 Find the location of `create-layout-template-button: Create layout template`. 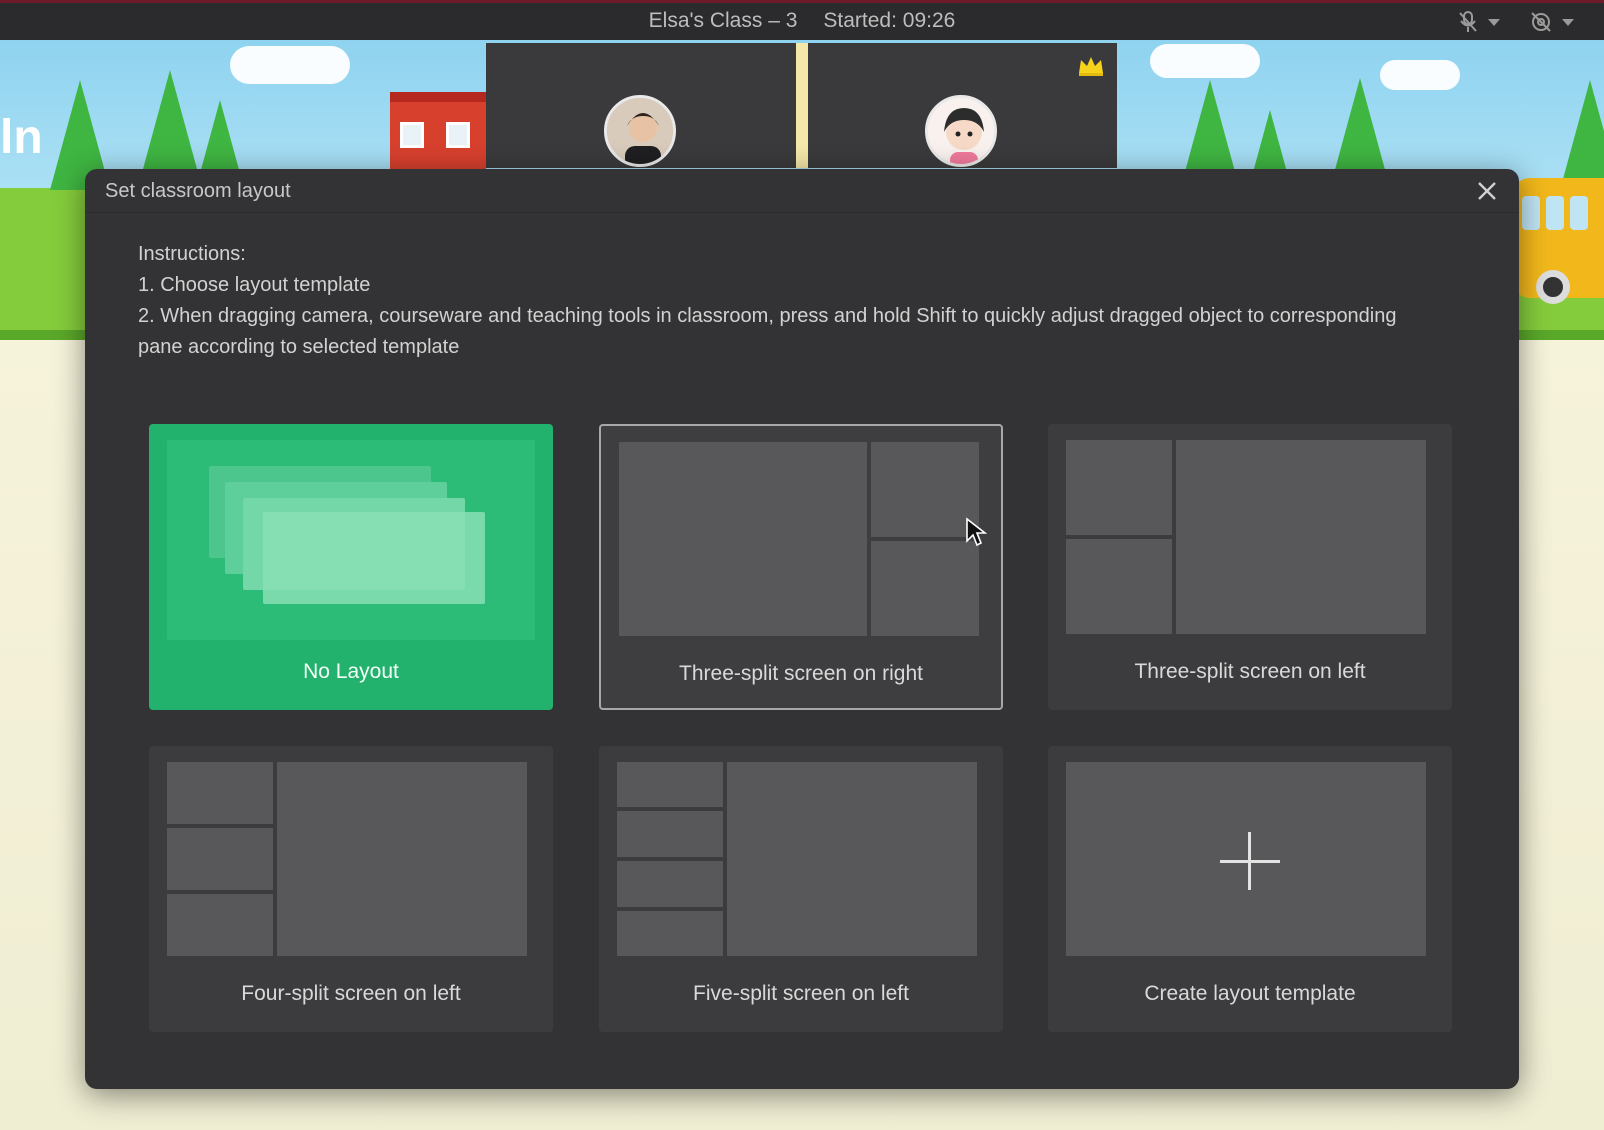

create-layout-template-button: Create layout template is located at coordinates (1250, 889).